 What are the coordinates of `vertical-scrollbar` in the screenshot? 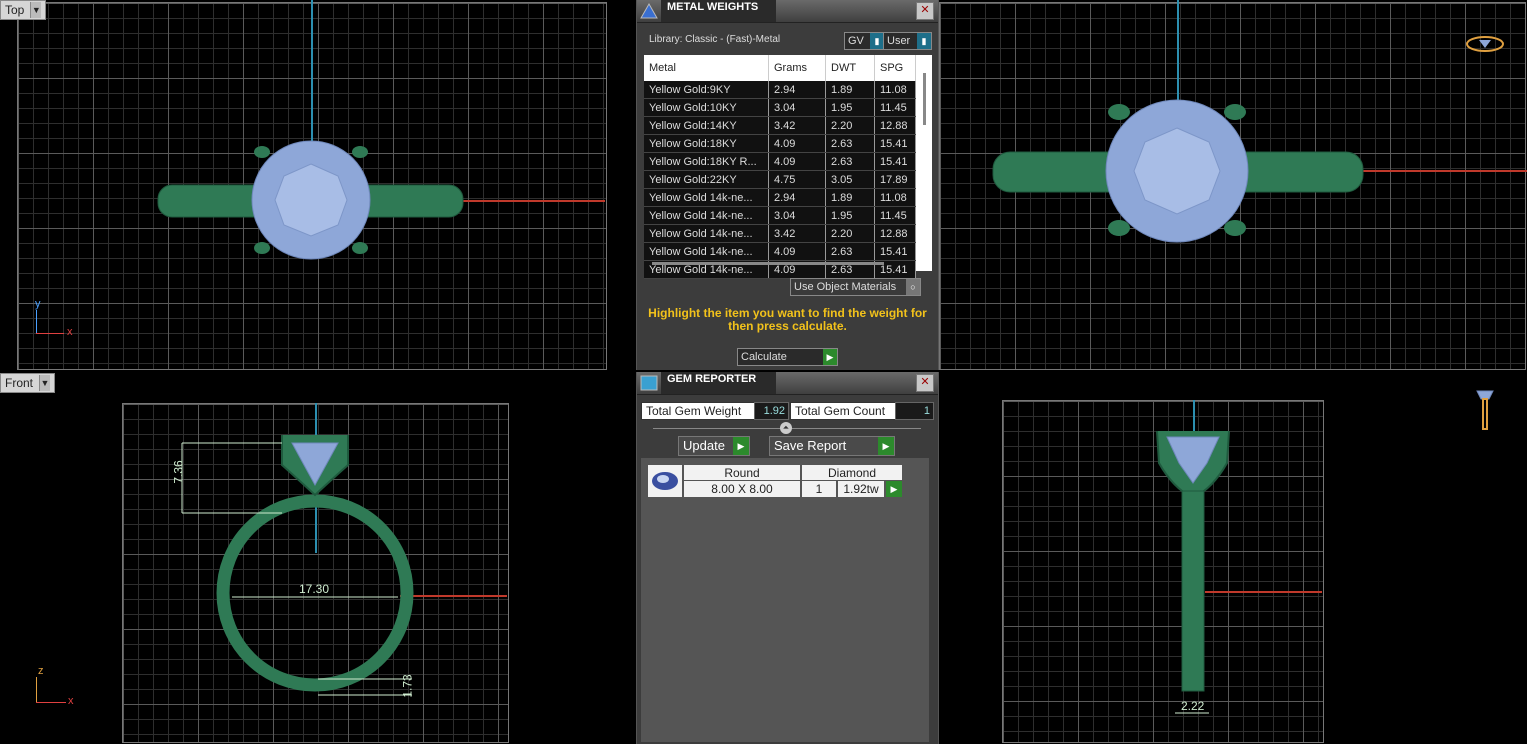 It's located at (924, 99).